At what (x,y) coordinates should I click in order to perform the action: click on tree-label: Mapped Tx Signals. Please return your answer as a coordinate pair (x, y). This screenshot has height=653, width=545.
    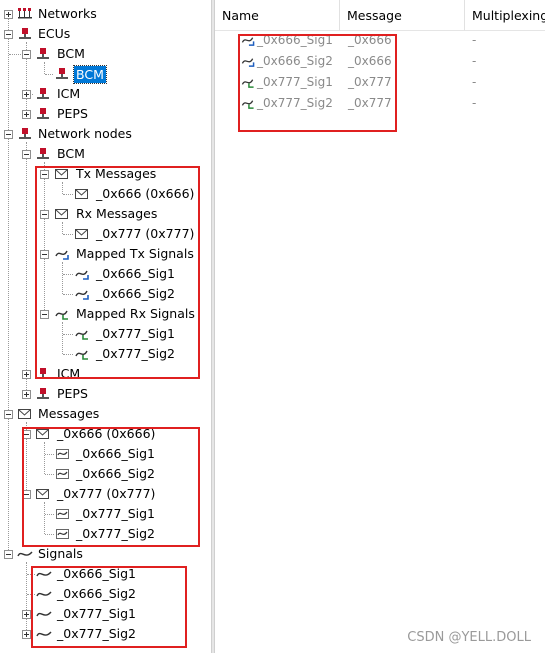
    Looking at the image, I should click on (135, 253).